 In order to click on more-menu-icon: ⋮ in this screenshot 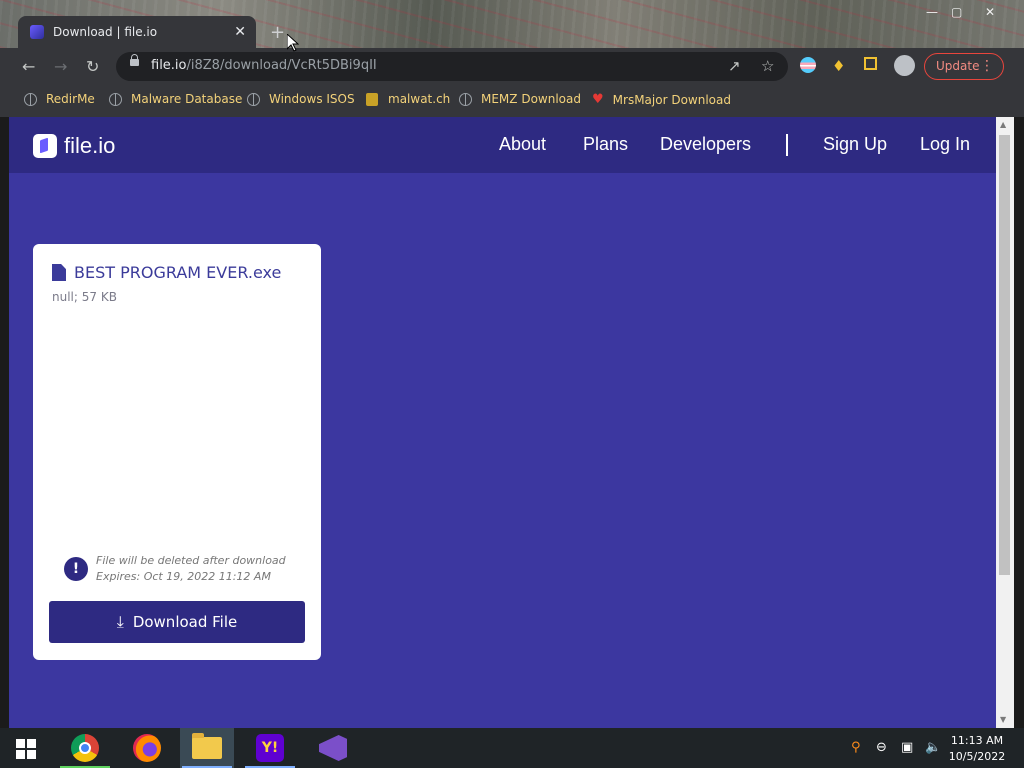, I will do `click(987, 66)`.